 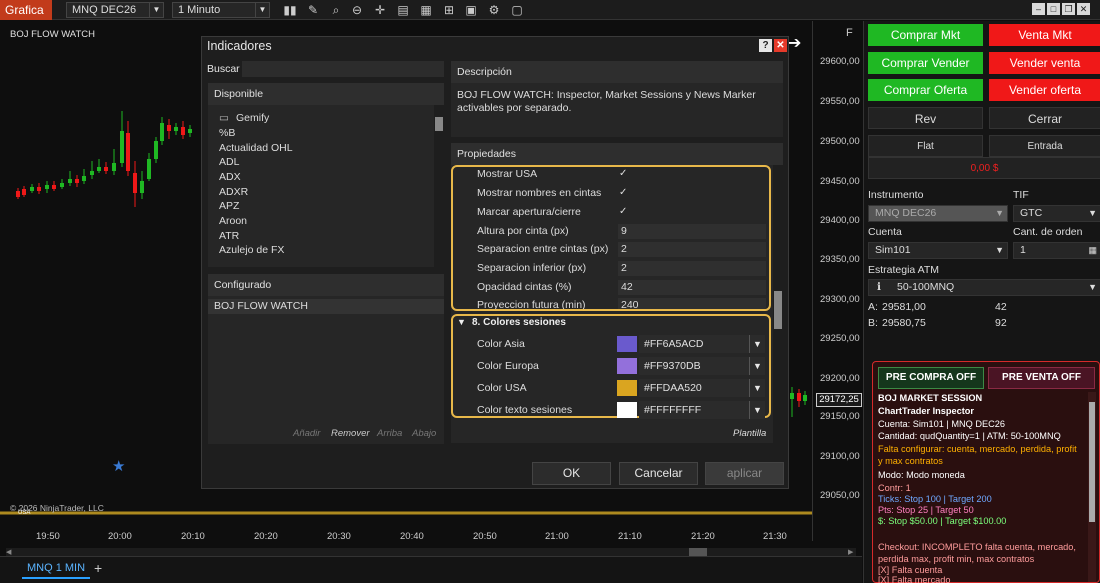 What do you see at coordinates (850, 552) in the screenshot?
I see `scroll-right-icon: ▶` at bounding box center [850, 552].